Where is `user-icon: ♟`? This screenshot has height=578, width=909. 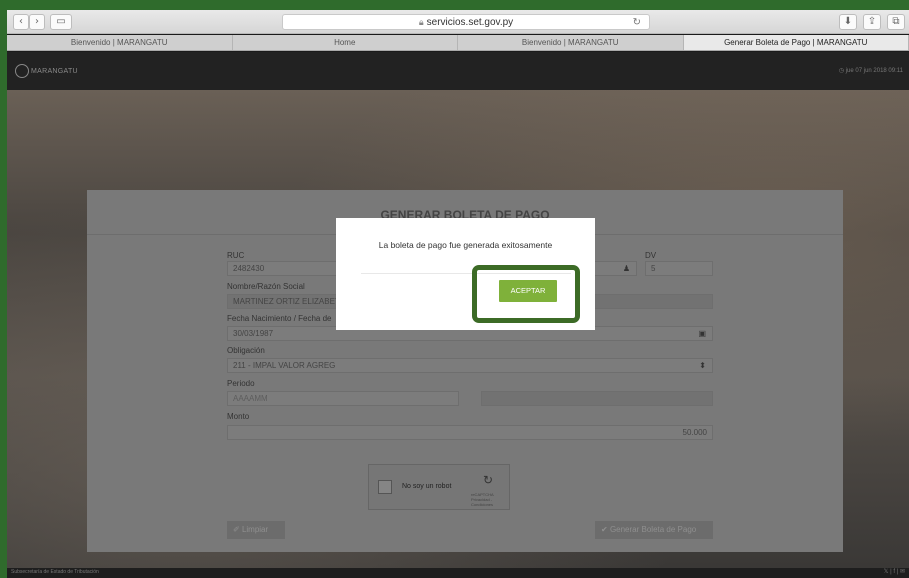
user-icon: ♟ is located at coordinates (626, 268).